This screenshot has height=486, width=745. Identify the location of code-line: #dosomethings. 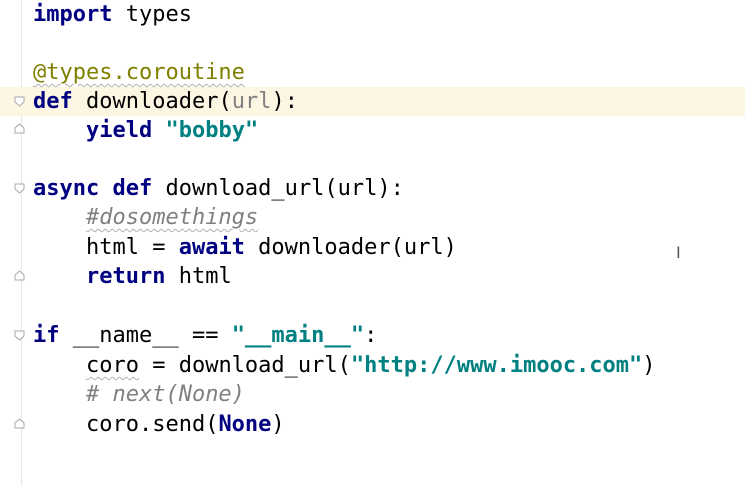
(145, 217).